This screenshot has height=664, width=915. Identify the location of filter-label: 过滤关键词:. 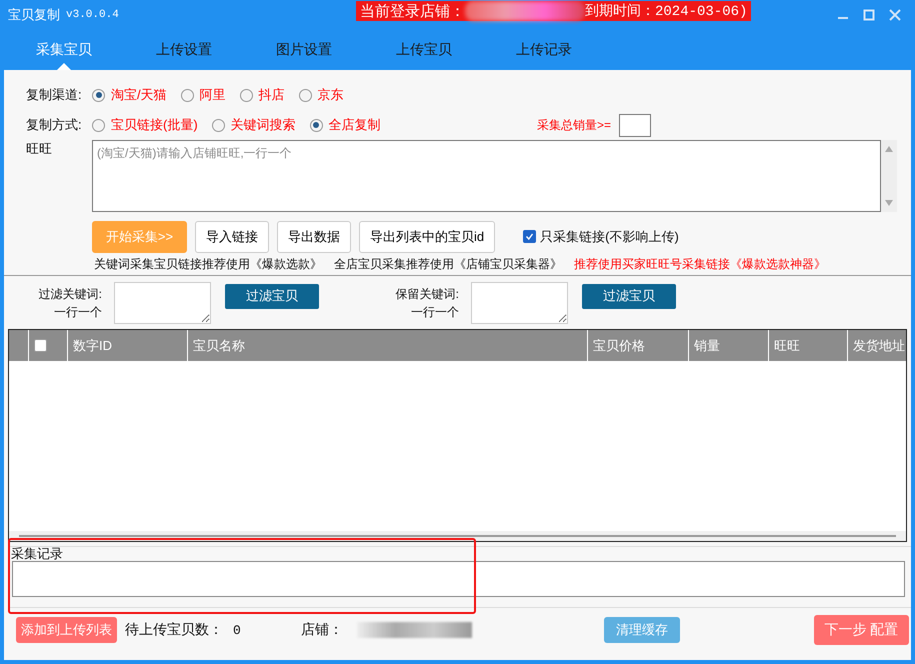
(70, 294).